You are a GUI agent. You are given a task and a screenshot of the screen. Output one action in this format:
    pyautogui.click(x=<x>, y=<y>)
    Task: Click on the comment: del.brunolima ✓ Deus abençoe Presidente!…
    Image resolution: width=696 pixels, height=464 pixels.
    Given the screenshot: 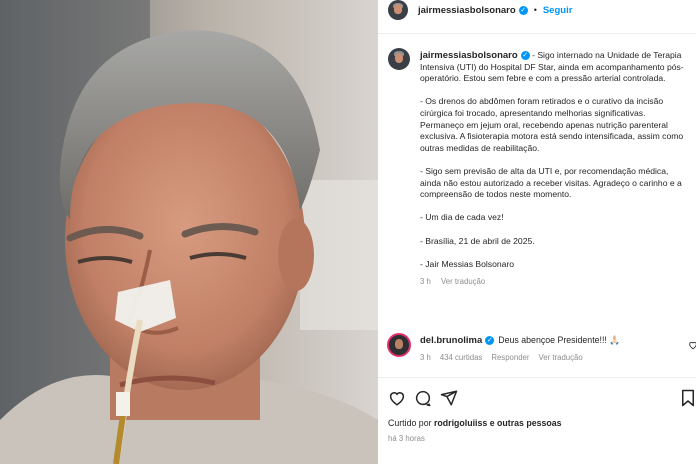 What is the action you would take?
    pyautogui.click(x=520, y=340)
    